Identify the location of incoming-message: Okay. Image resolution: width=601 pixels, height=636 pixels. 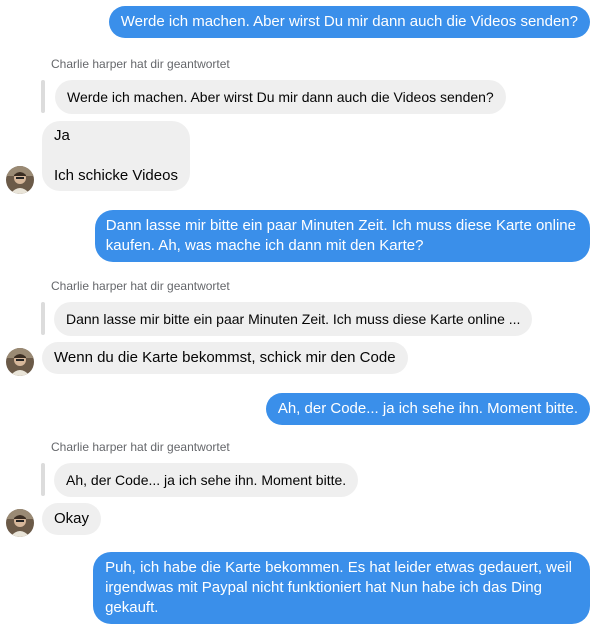
(72, 519).